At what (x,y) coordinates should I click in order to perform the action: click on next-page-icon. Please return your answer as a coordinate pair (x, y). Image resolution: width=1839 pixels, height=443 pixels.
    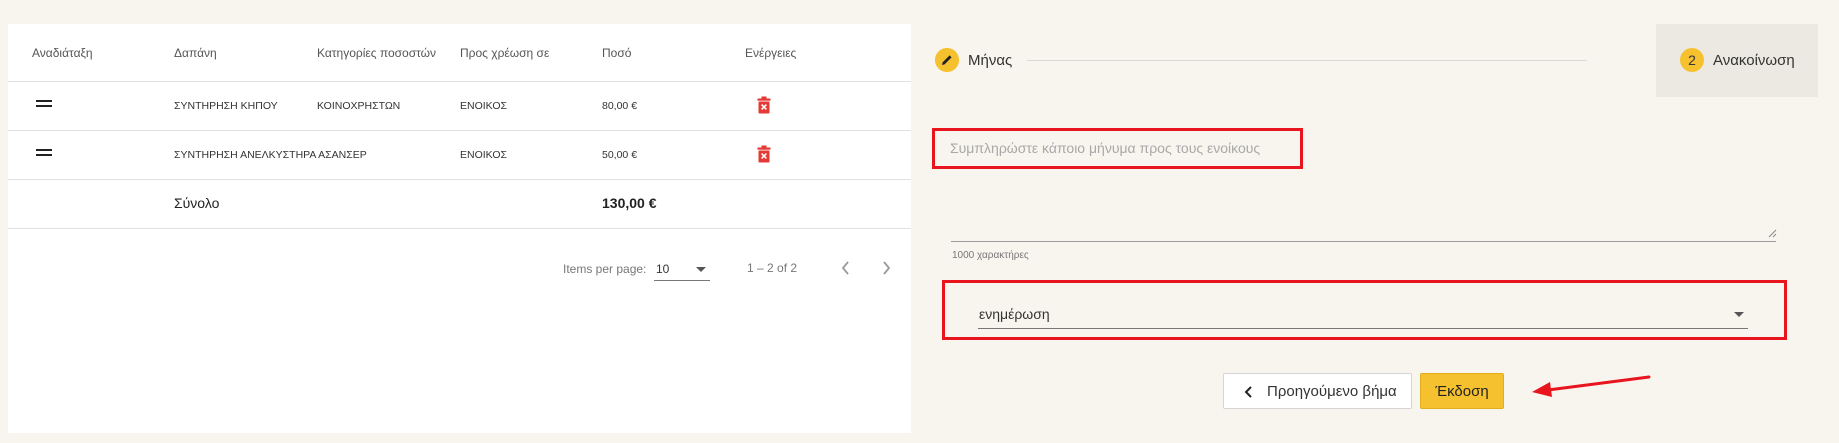
    Looking at the image, I should click on (886, 268).